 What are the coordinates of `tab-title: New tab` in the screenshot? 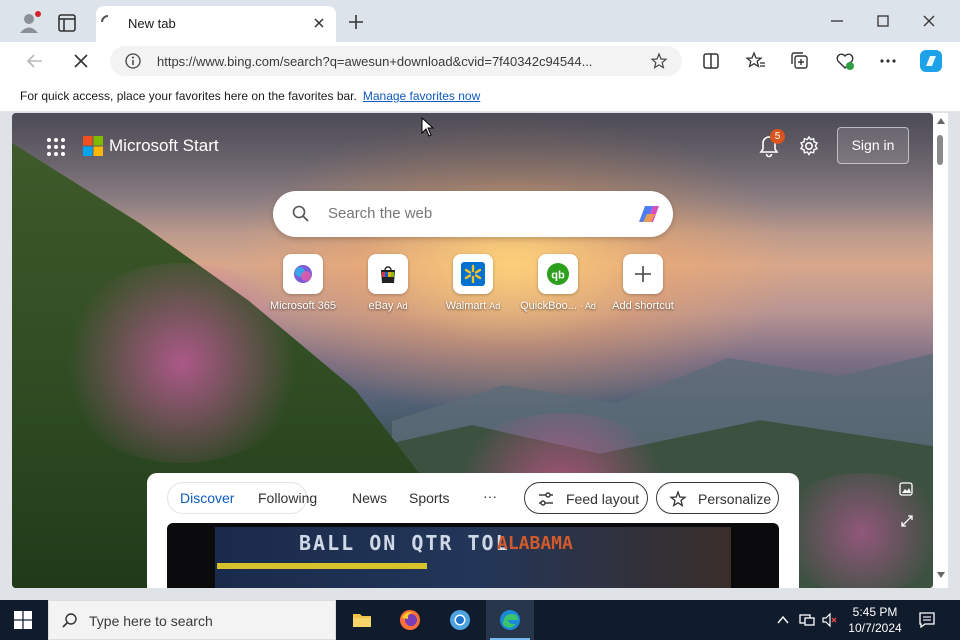 It's located at (152, 23).